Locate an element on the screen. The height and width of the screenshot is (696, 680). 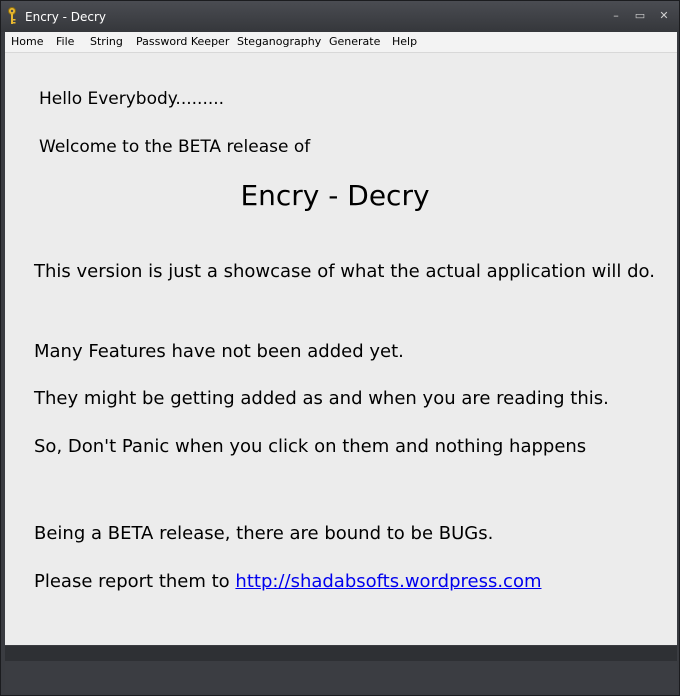
menu-steganography: Steganography is located at coordinates (279, 41).